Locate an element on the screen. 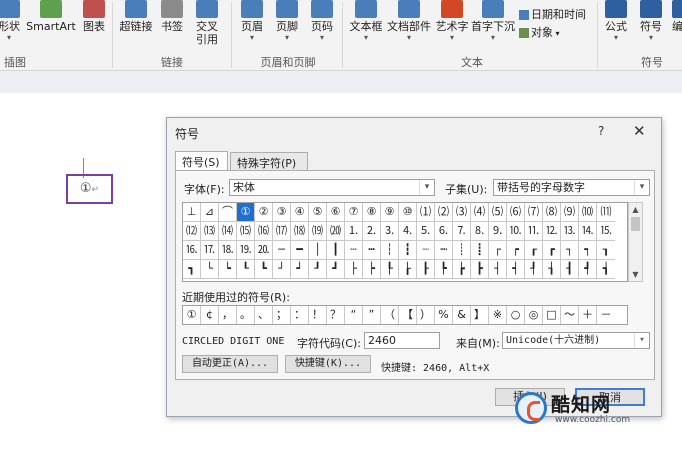  symbol-cell: ③ is located at coordinates (282, 212).